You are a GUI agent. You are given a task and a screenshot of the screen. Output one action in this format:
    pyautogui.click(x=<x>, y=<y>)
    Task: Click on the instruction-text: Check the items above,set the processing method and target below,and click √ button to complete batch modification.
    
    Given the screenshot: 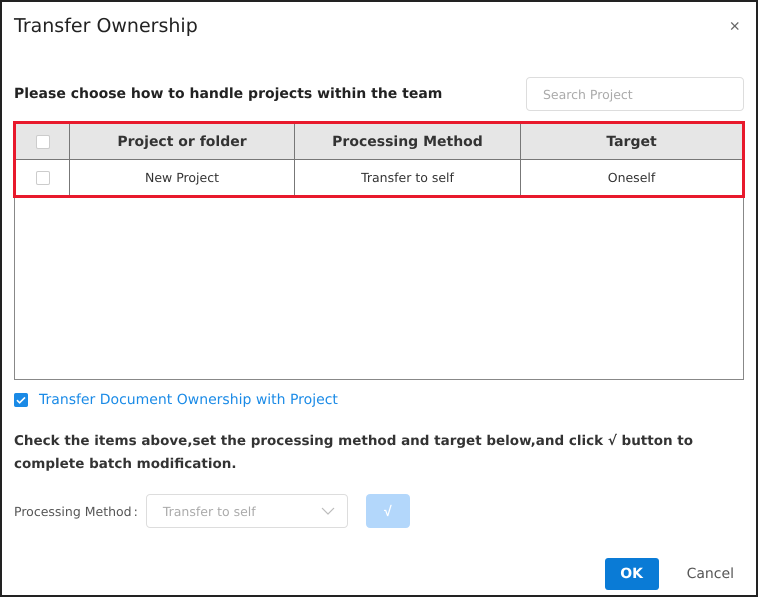 What is the action you would take?
    pyautogui.click(x=354, y=453)
    